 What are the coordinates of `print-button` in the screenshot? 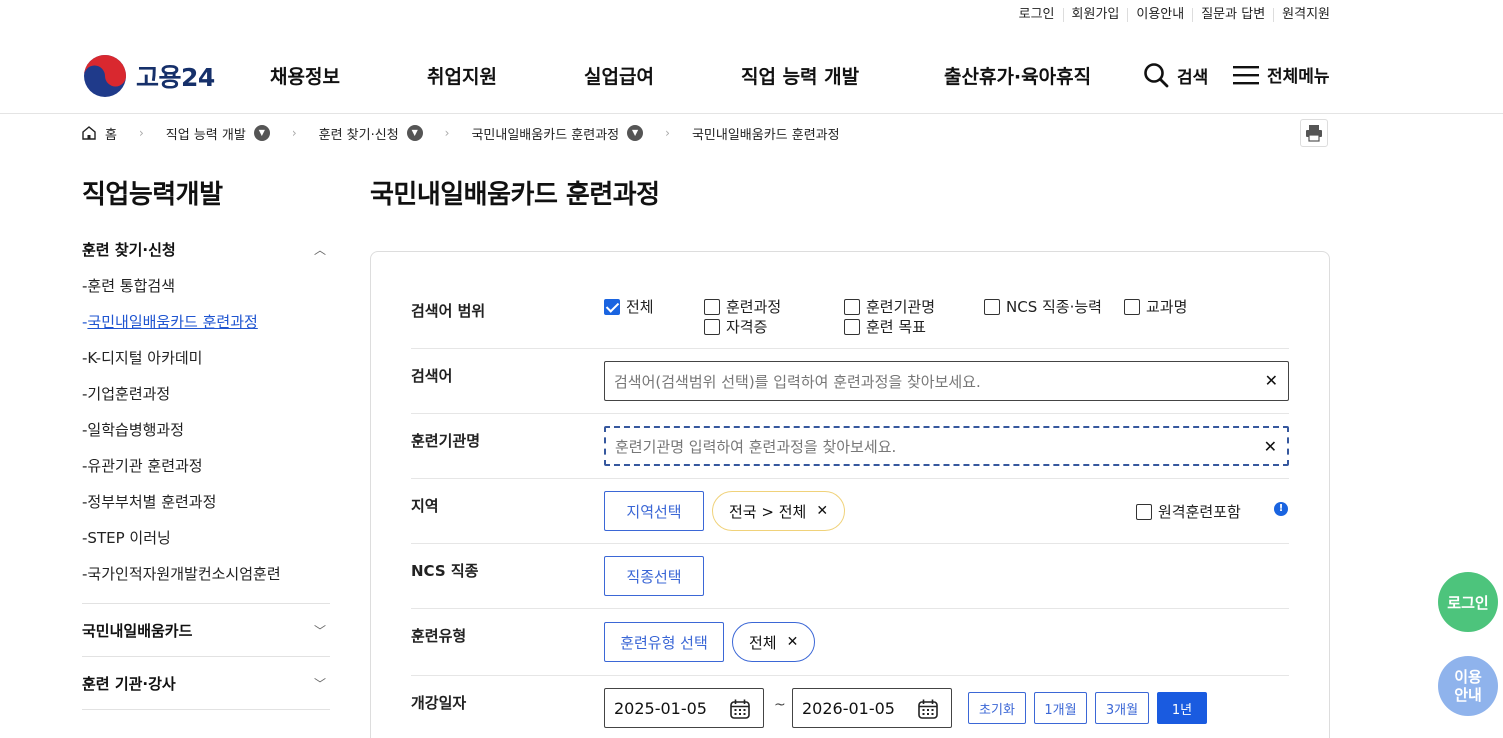 It's located at (1314, 133).